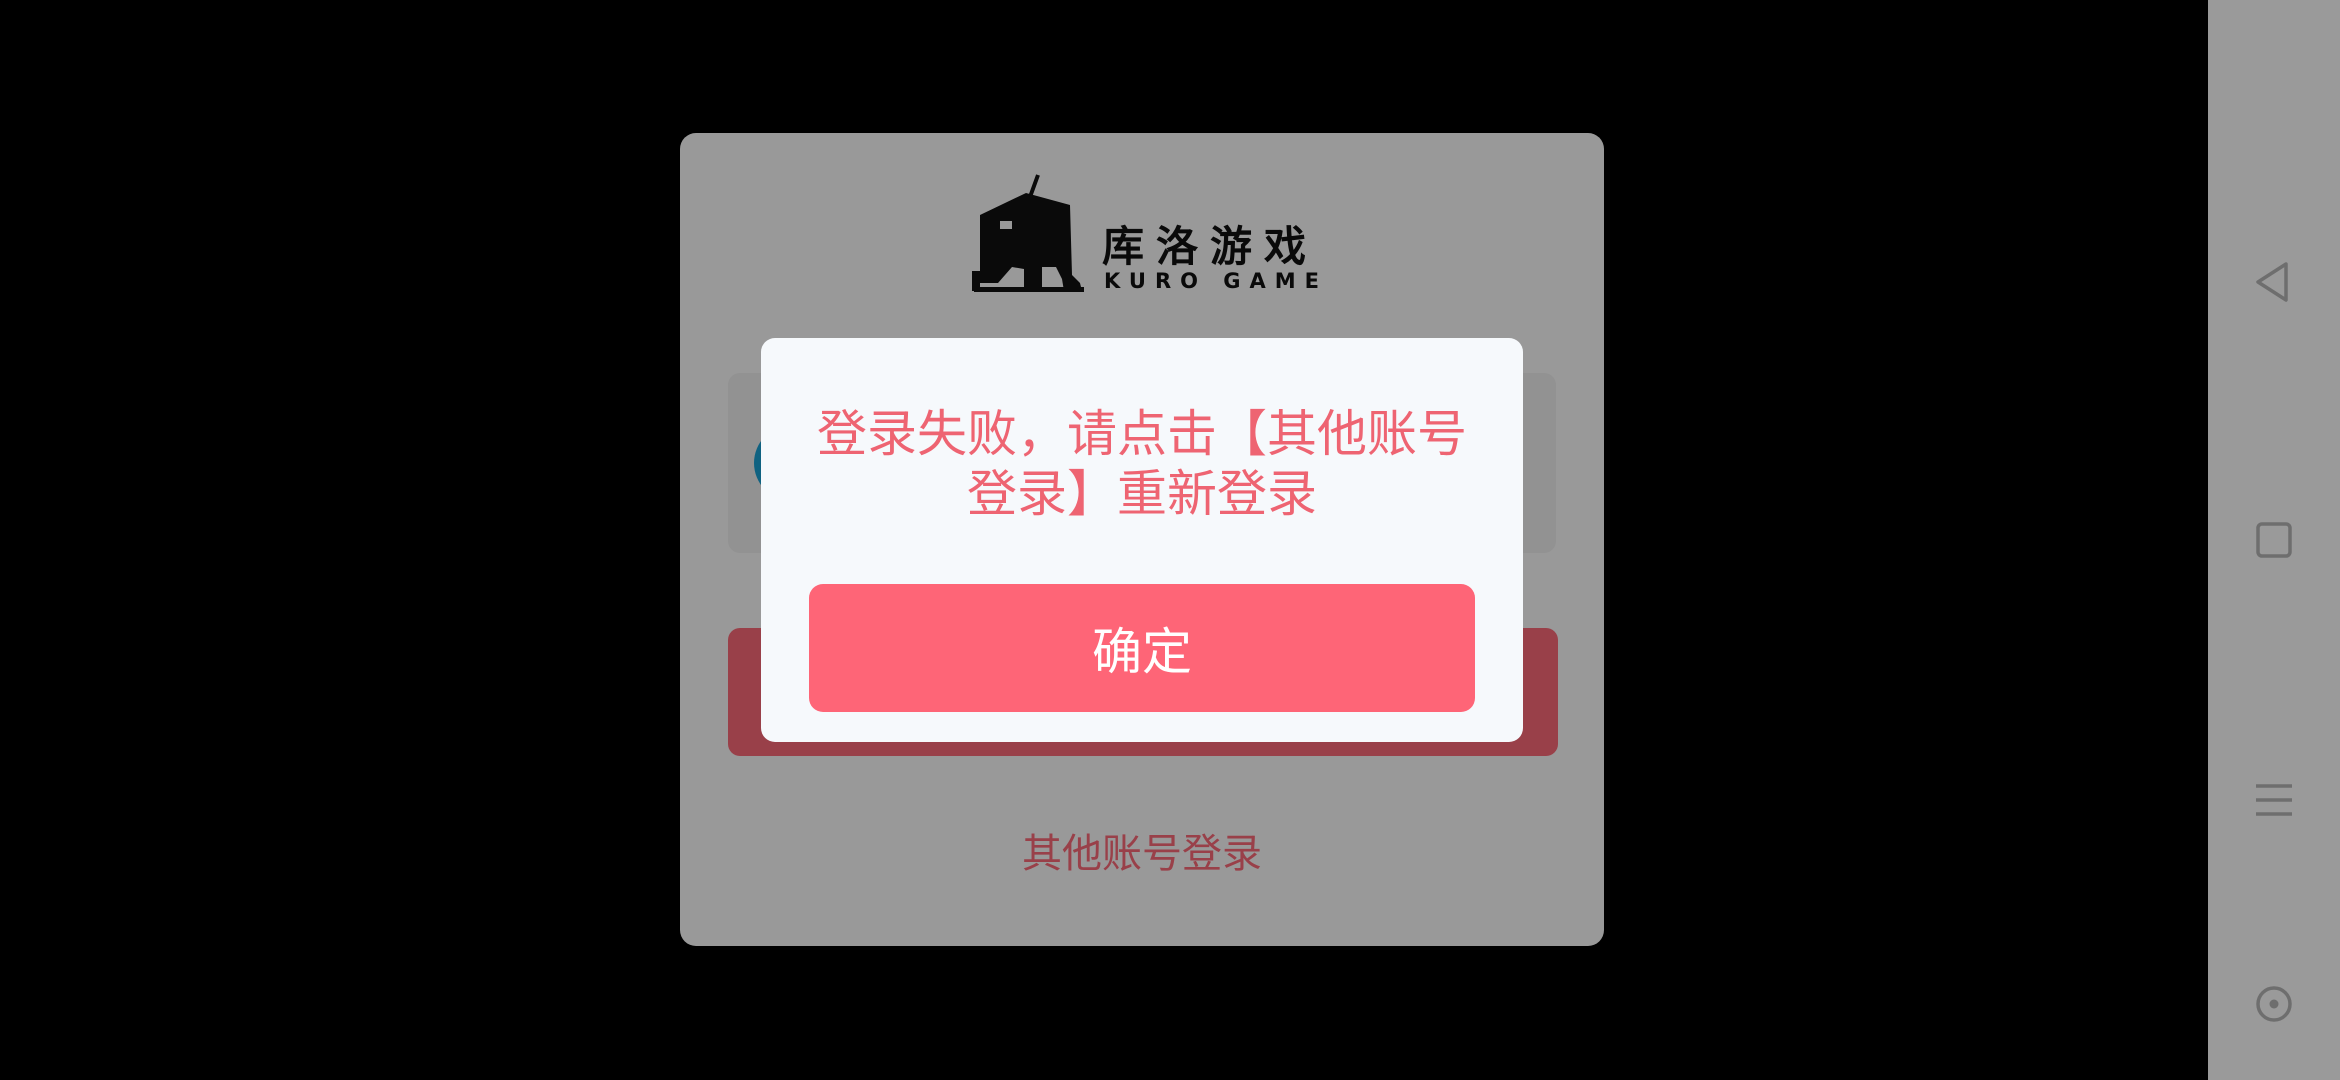  I want to click on menu-button, so click(2274, 800).